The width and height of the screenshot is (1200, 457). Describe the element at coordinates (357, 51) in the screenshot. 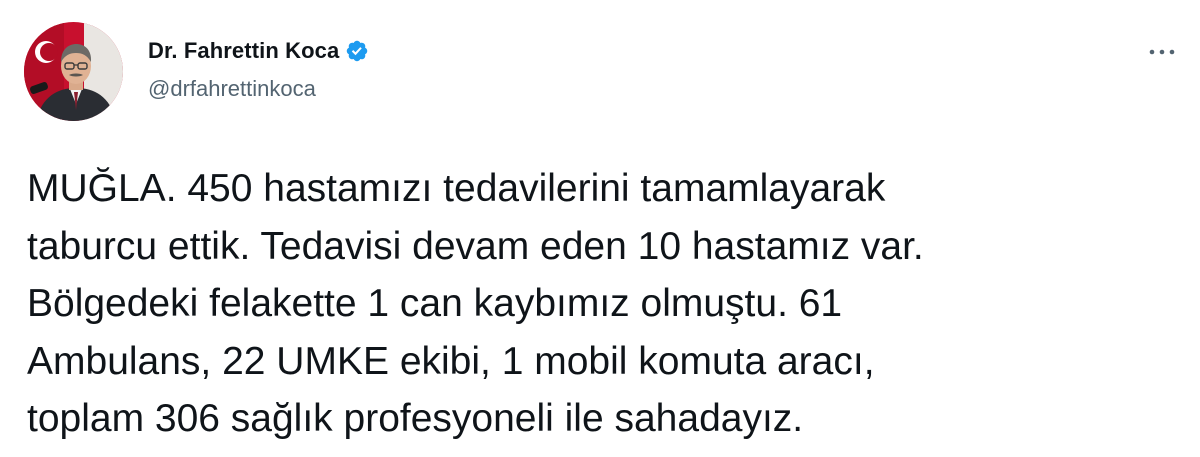

I see `verified-badge-icon` at that location.